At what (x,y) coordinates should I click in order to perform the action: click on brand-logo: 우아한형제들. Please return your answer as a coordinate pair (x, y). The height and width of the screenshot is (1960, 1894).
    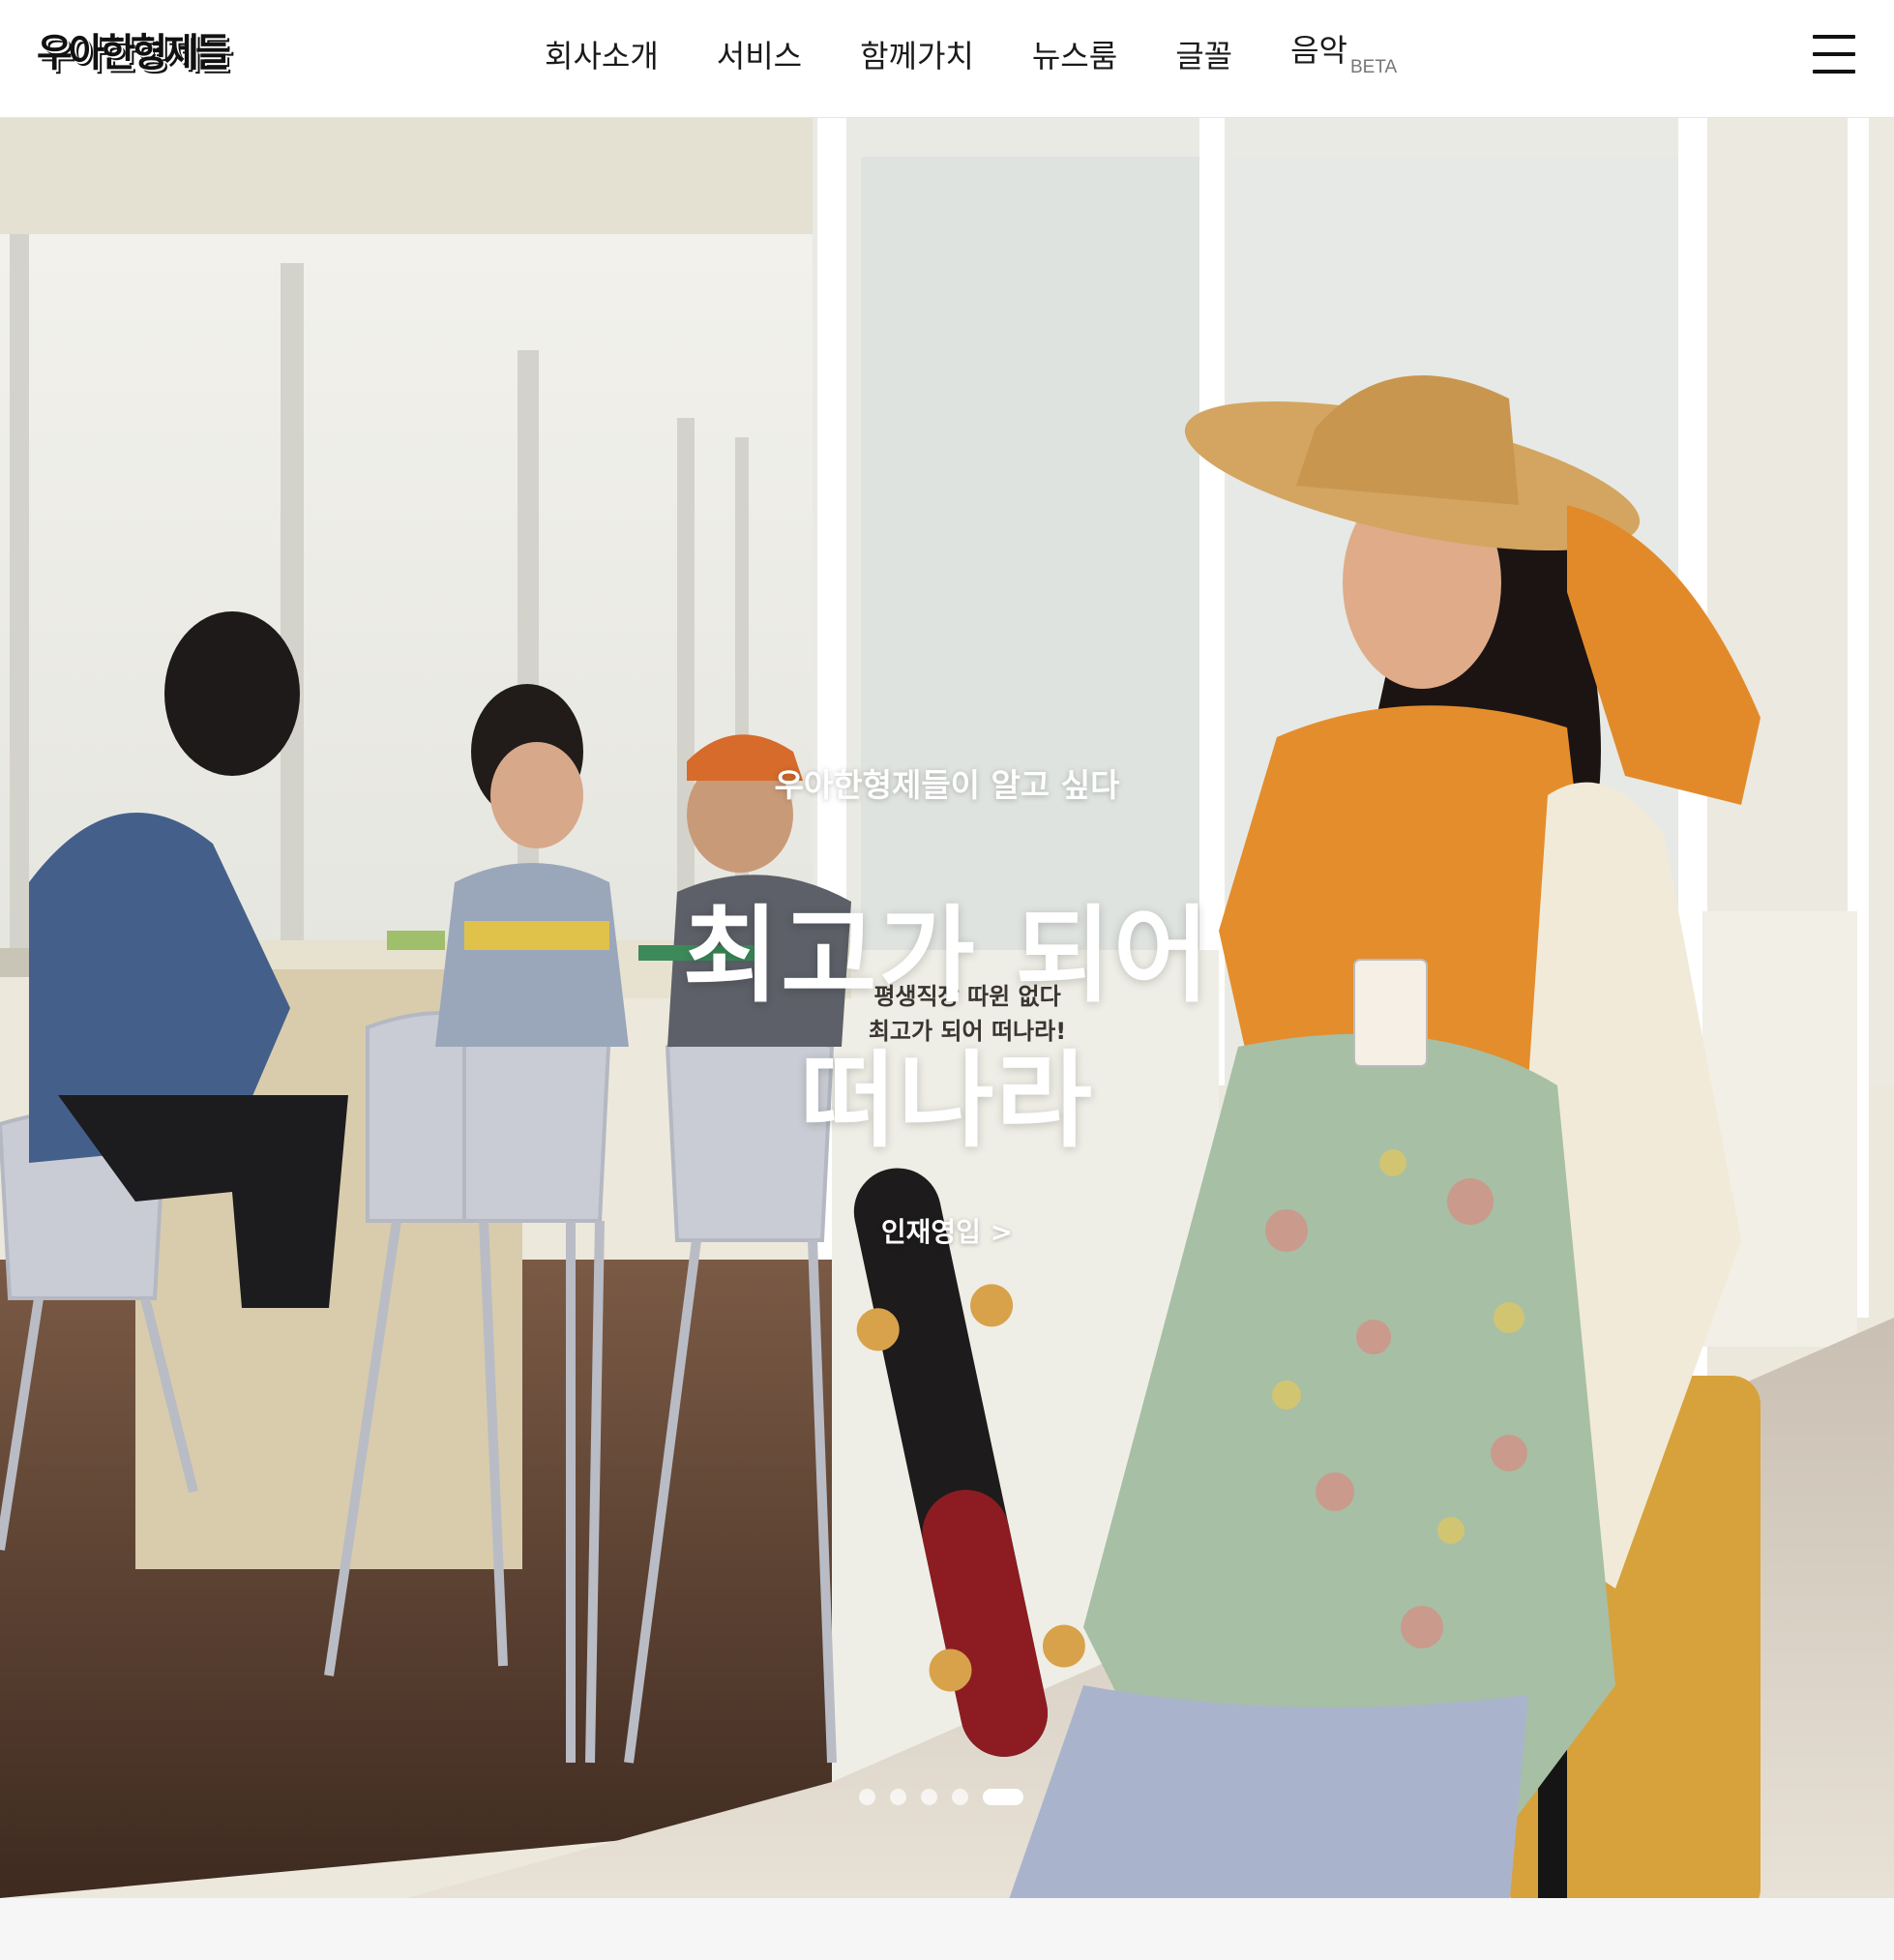
    Looking at the image, I should click on (134, 53).